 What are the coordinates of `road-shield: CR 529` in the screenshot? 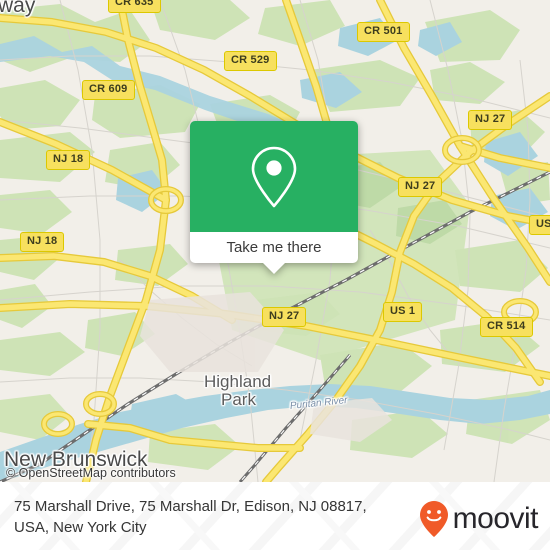 It's located at (250, 61).